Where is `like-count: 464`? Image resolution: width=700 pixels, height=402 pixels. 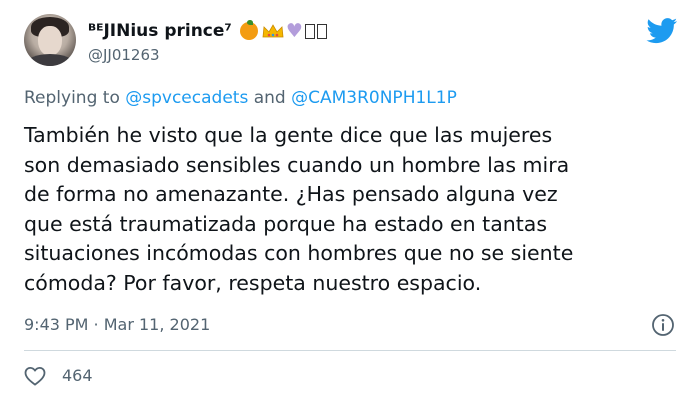 like-count: 464 is located at coordinates (77, 375).